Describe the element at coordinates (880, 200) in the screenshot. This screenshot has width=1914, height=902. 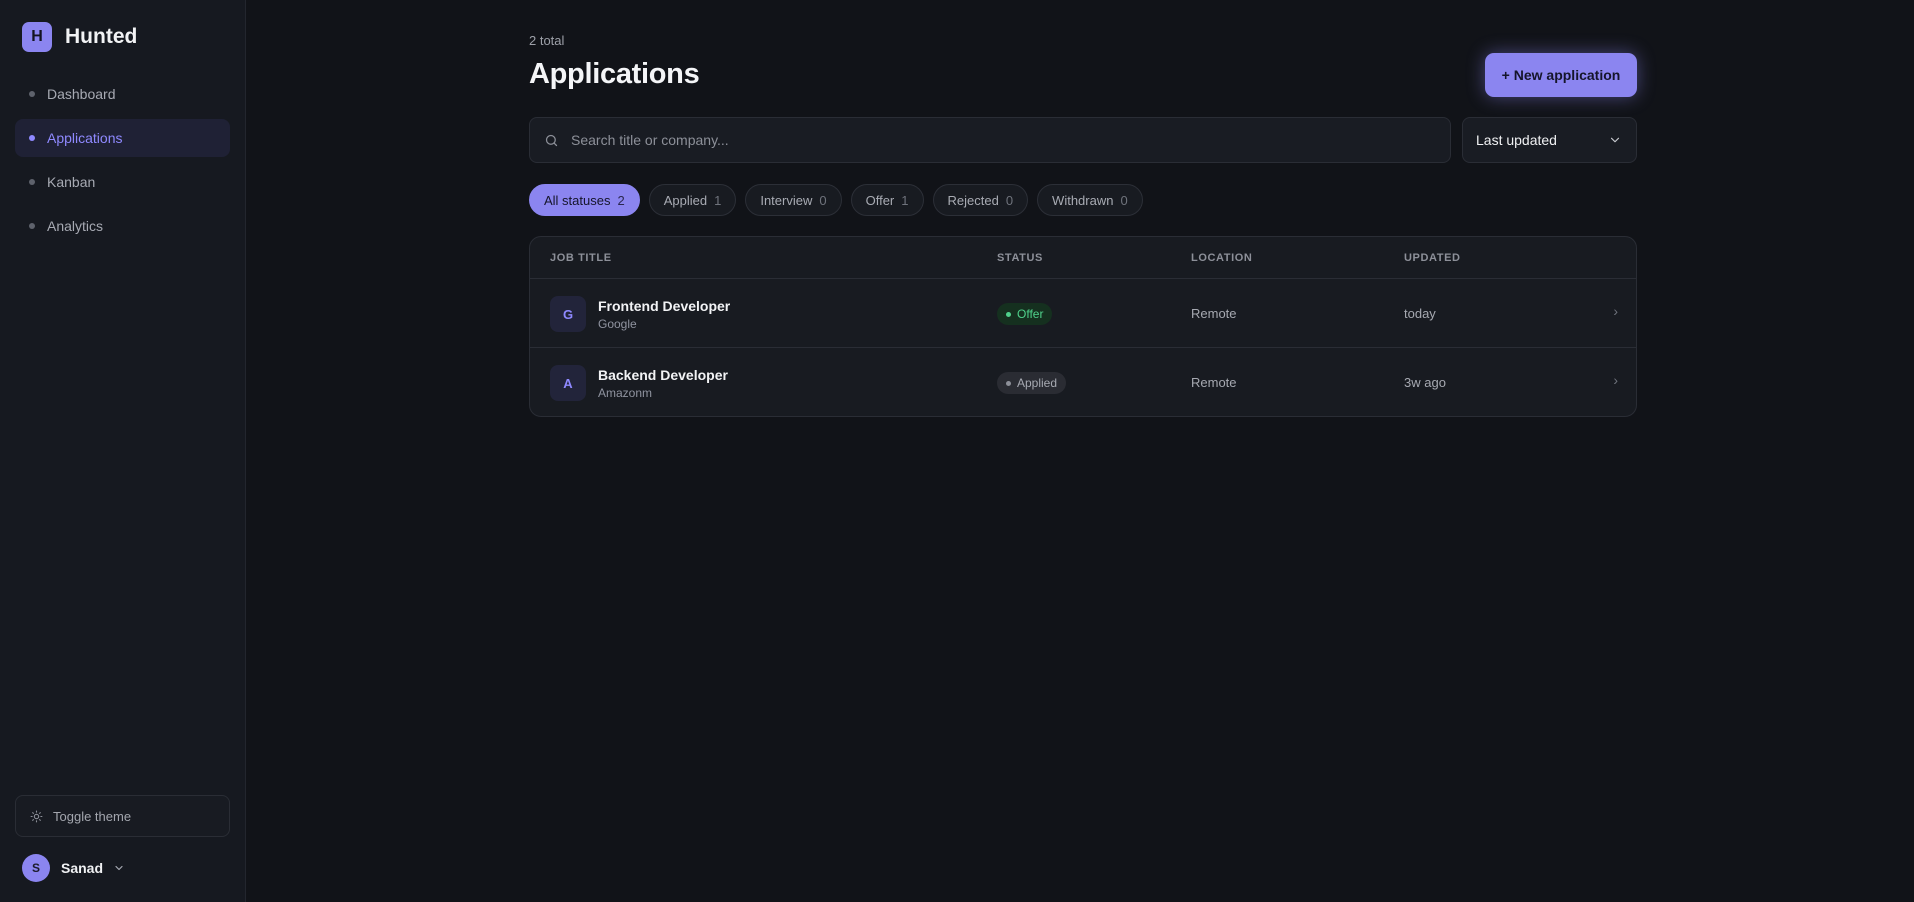
I see `filter-label: Offer` at that location.